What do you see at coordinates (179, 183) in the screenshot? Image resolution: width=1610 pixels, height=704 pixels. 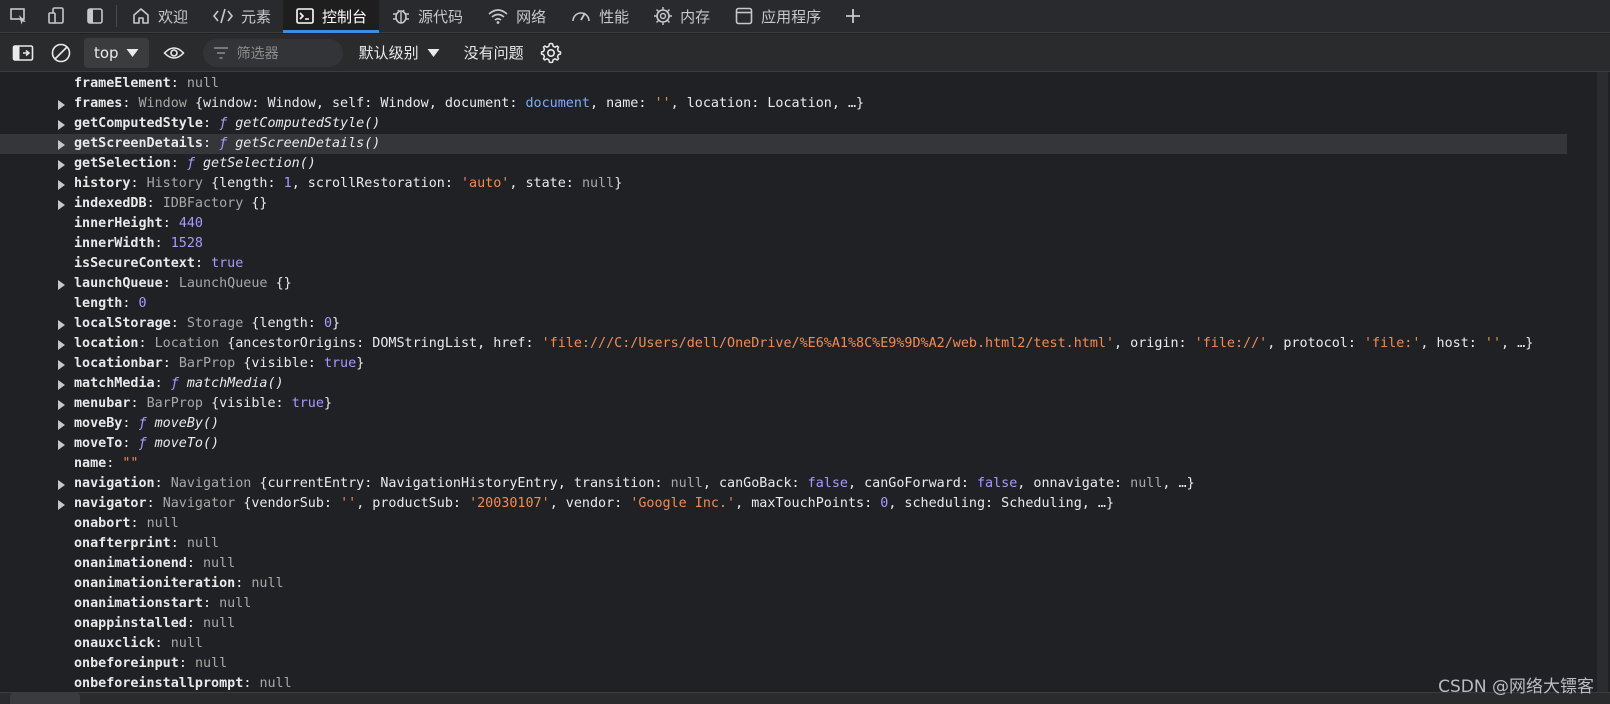 I see `property-value-part: History` at bounding box center [179, 183].